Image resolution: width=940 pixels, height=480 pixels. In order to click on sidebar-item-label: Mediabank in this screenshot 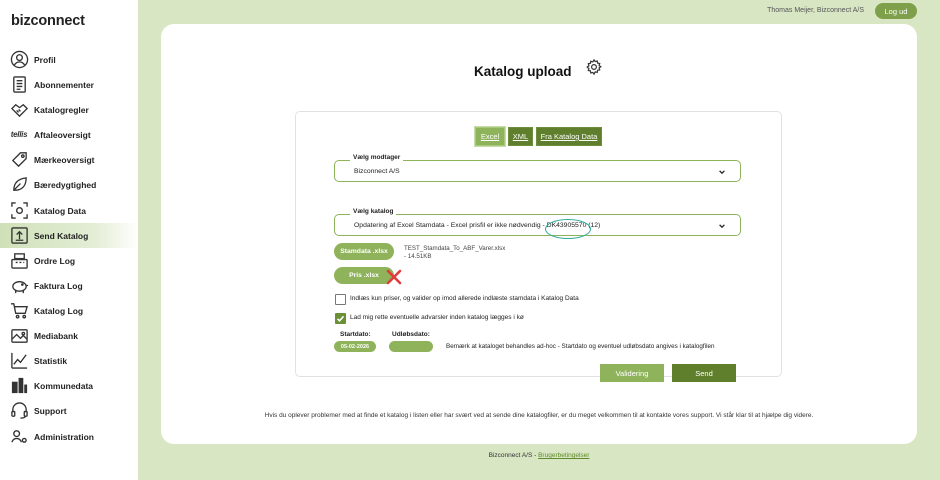, I will do `click(56, 335)`.